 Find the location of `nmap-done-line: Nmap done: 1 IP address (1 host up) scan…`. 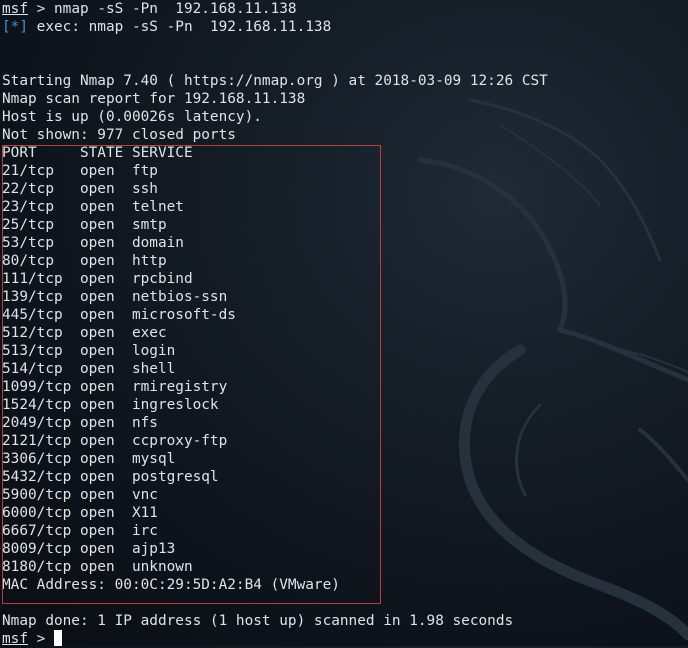

nmap-done-line: Nmap done: 1 IP address (1 host up) scan… is located at coordinates (258, 621).